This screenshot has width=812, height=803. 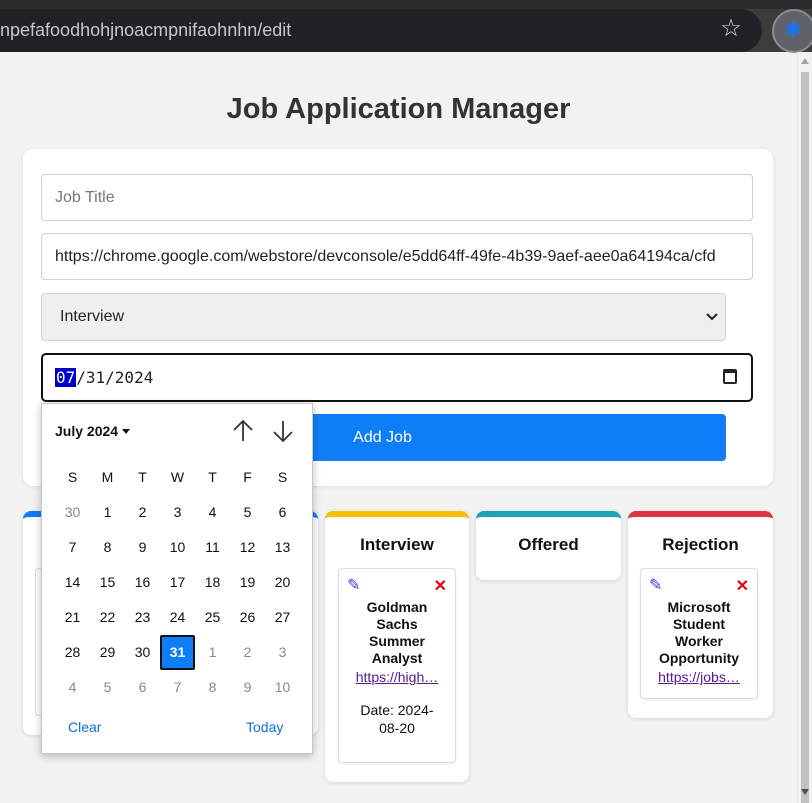 I want to click on month-selector: July 2024, so click(x=93, y=431).